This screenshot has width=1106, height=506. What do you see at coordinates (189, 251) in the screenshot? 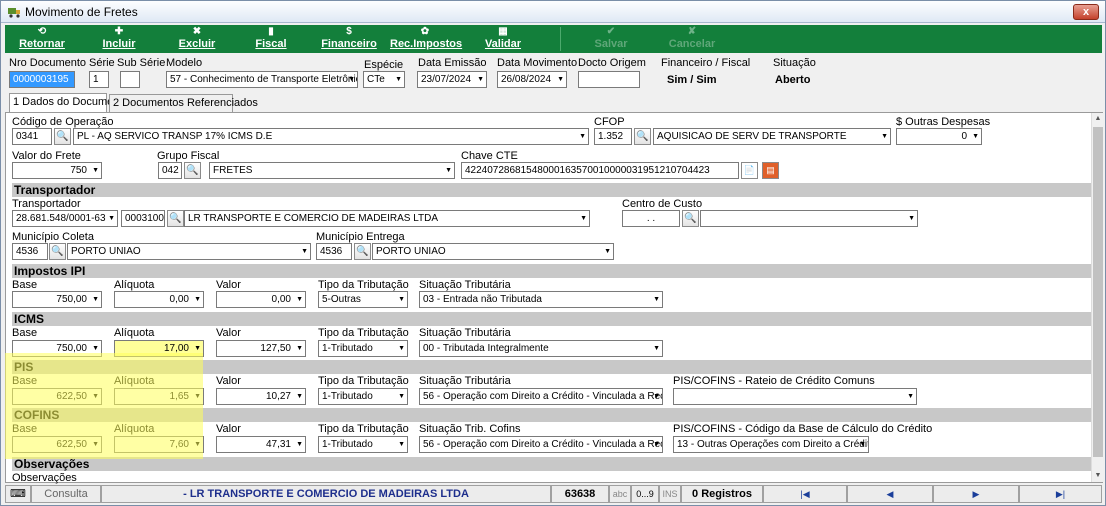
I see `municipio-coleta-select: PORTO UNIAO ▼` at bounding box center [189, 251].